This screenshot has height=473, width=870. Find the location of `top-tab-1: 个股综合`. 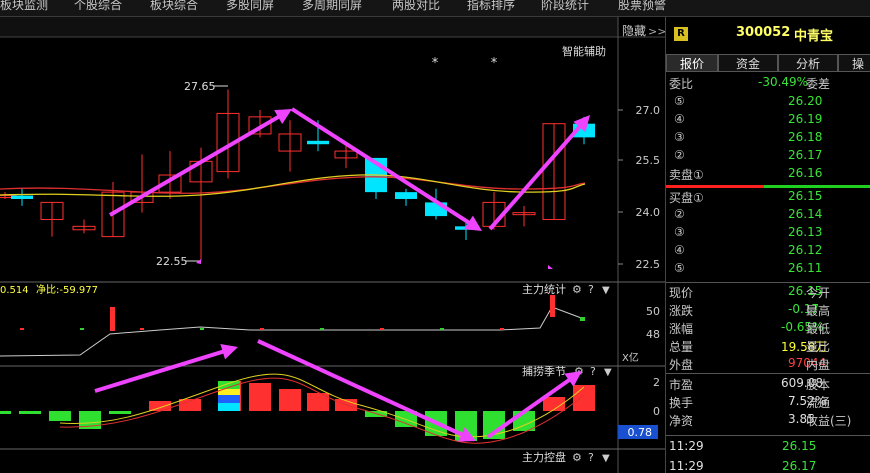

top-tab-1: 个股综合 is located at coordinates (98, 6).